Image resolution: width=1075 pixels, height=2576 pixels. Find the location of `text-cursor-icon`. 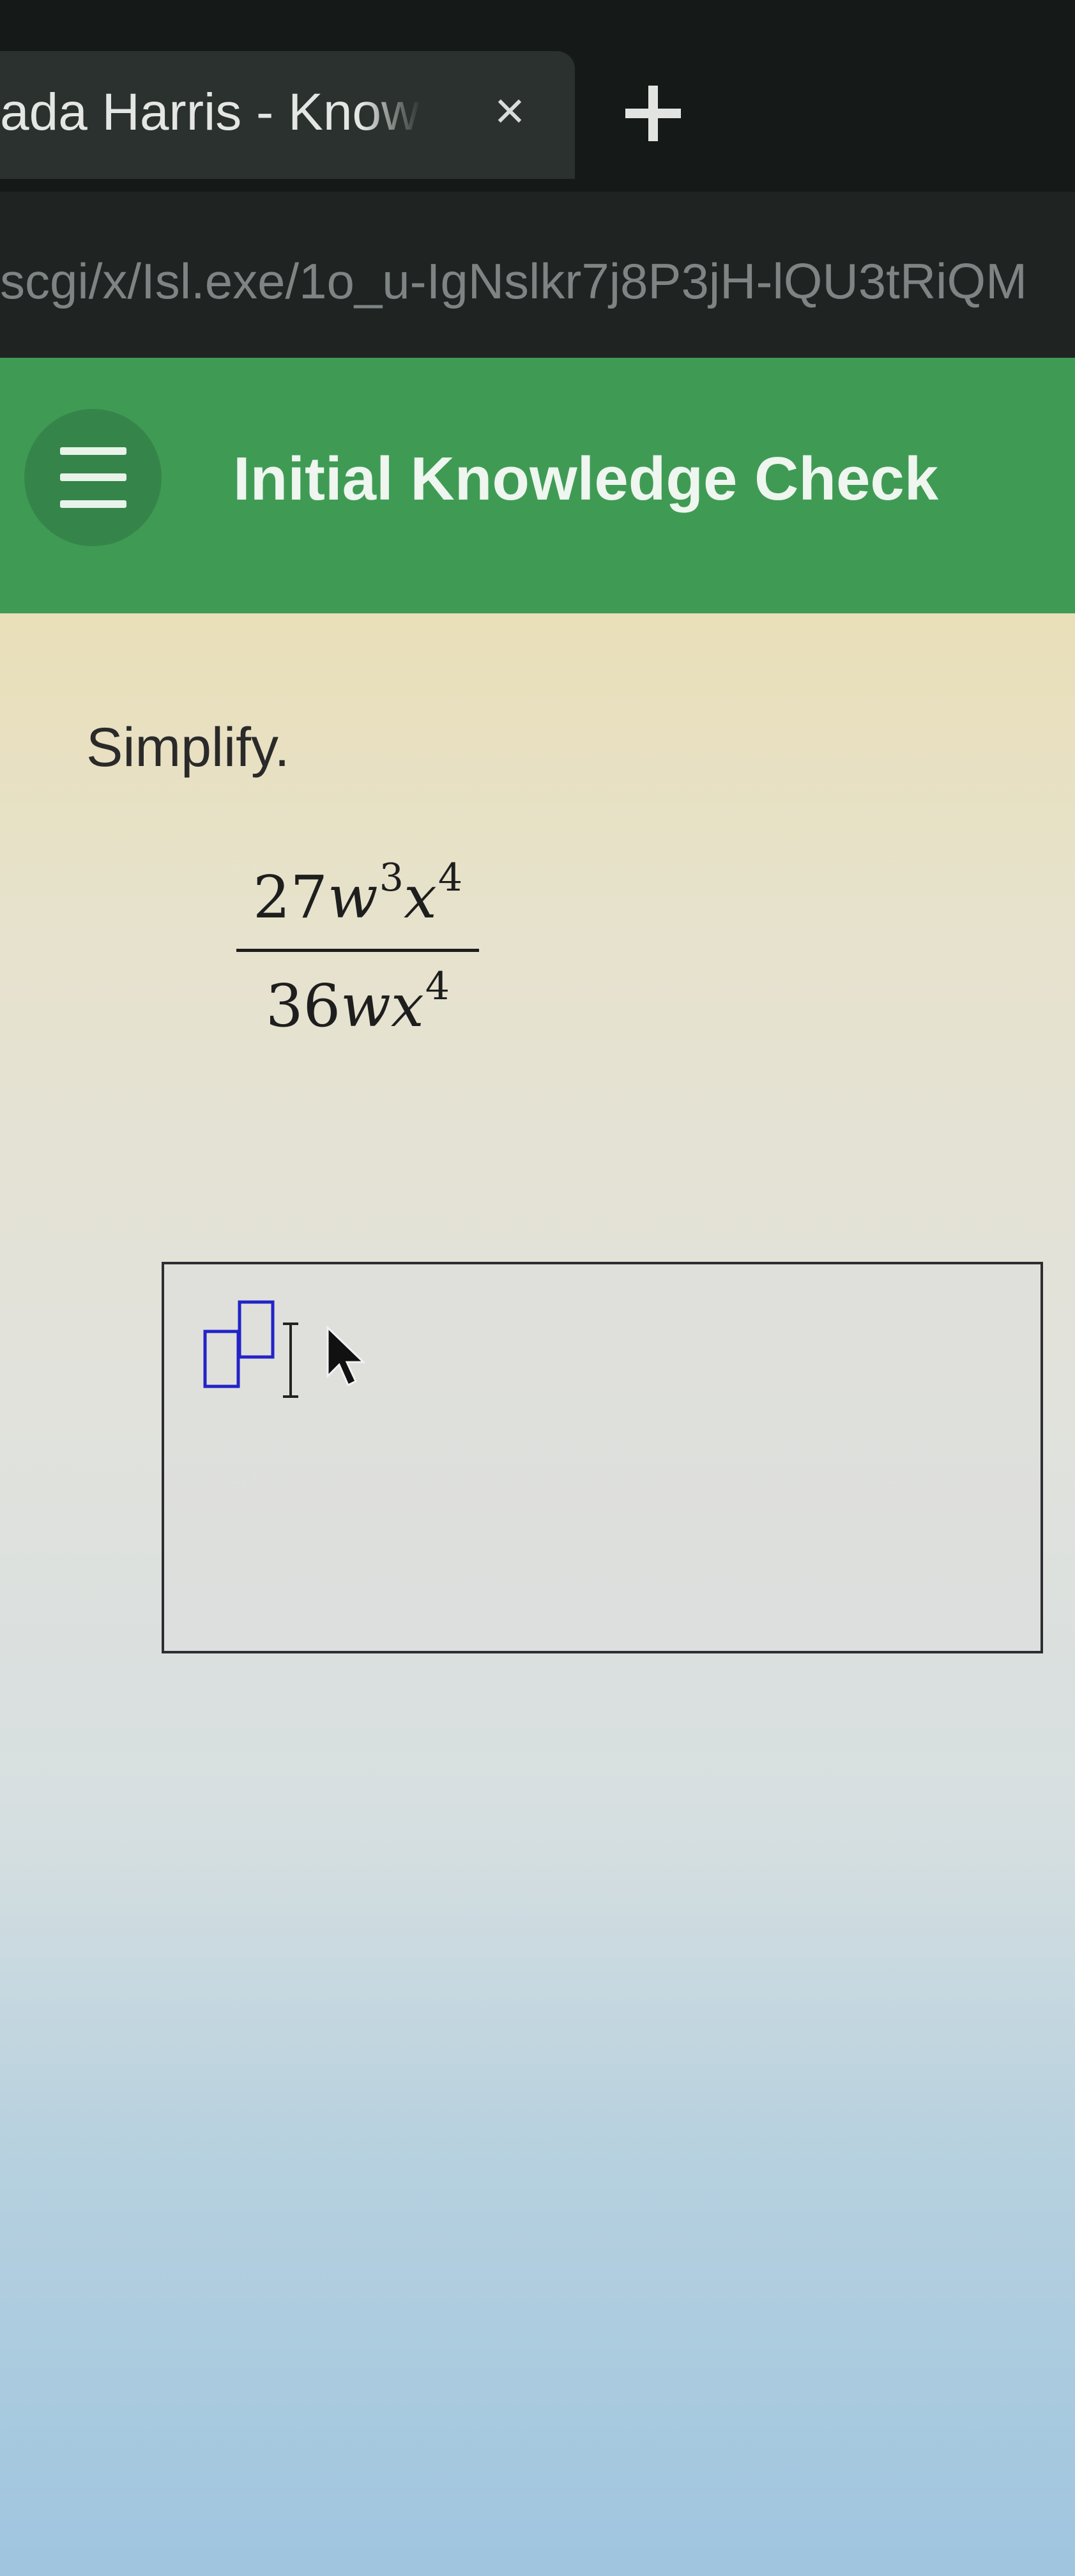

text-cursor-icon is located at coordinates (290, 1360).